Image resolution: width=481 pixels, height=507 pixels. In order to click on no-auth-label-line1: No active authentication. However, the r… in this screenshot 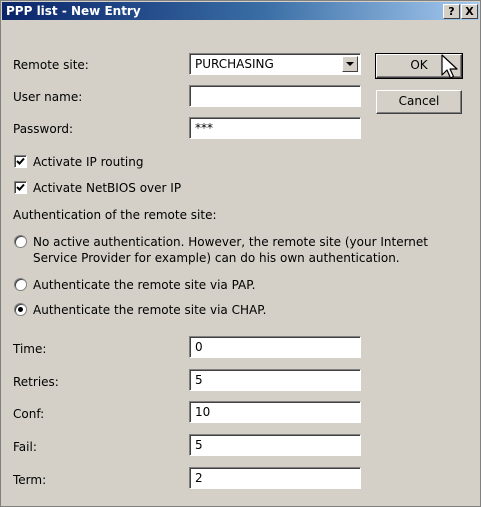, I will do `click(231, 242)`.